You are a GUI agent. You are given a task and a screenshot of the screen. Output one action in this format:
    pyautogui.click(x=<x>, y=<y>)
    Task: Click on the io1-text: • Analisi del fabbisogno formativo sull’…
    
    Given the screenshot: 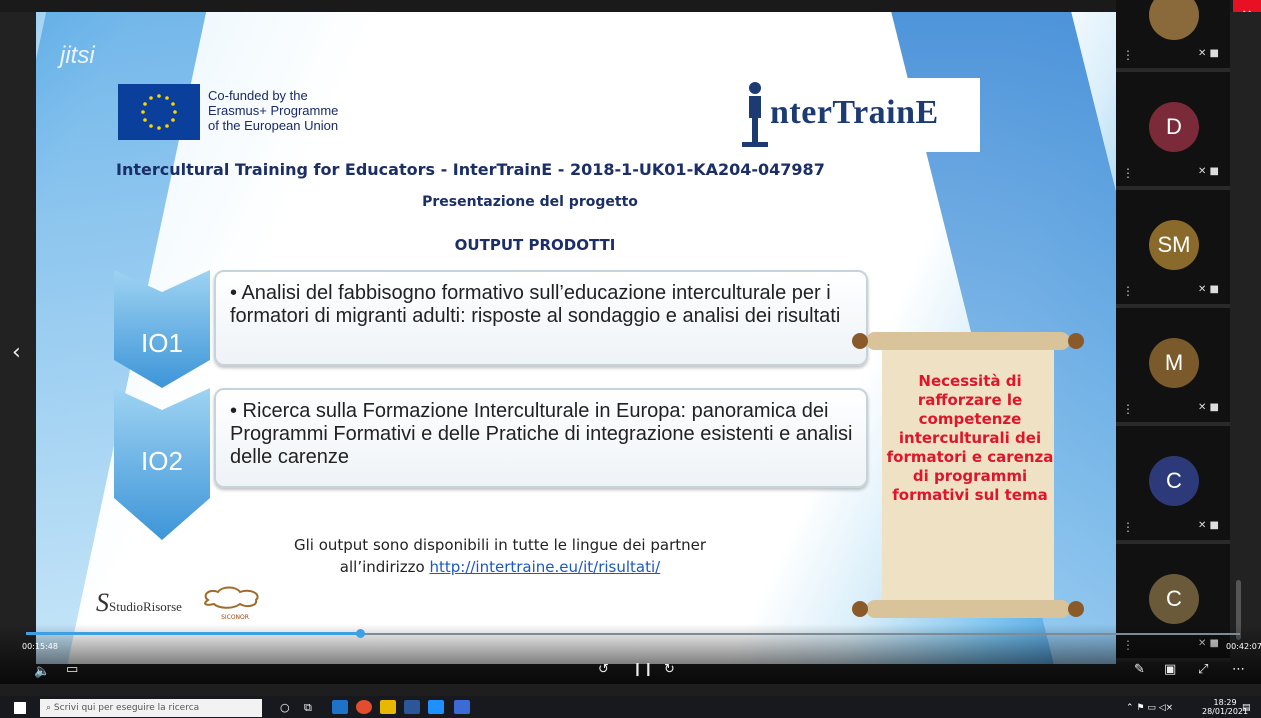 What is the action you would take?
    pyautogui.click(x=535, y=304)
    